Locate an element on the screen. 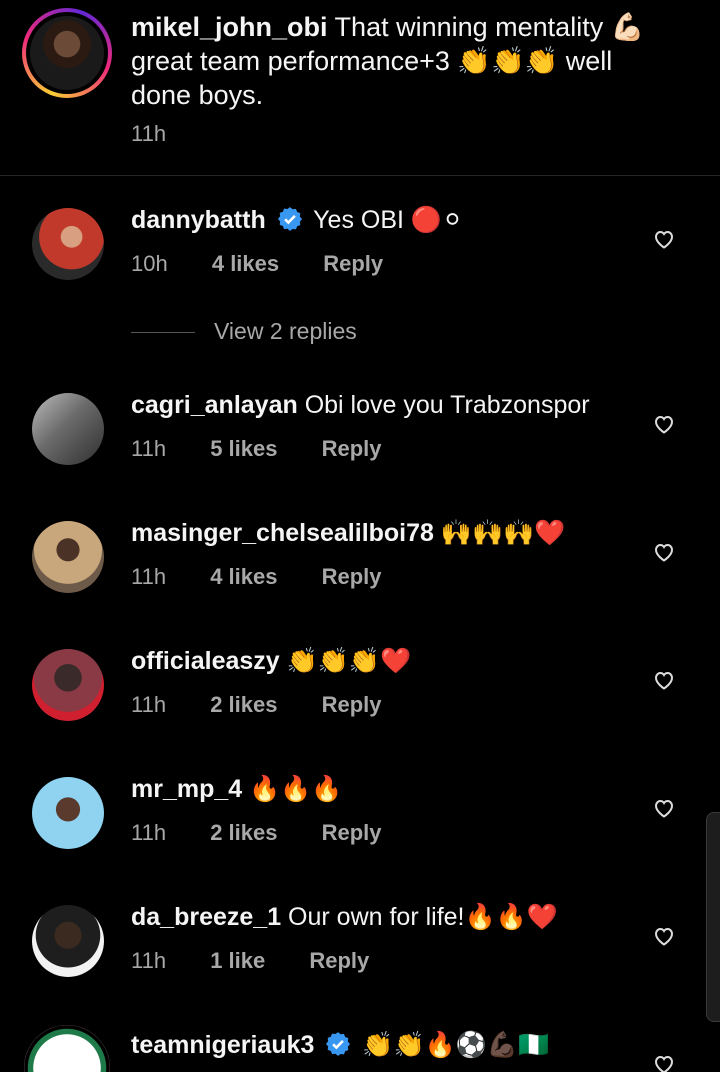 The width and height of the screenshot is (720, 1072). commenter-username: teamnigeriauk3 is located at coordinates (222, 1045).